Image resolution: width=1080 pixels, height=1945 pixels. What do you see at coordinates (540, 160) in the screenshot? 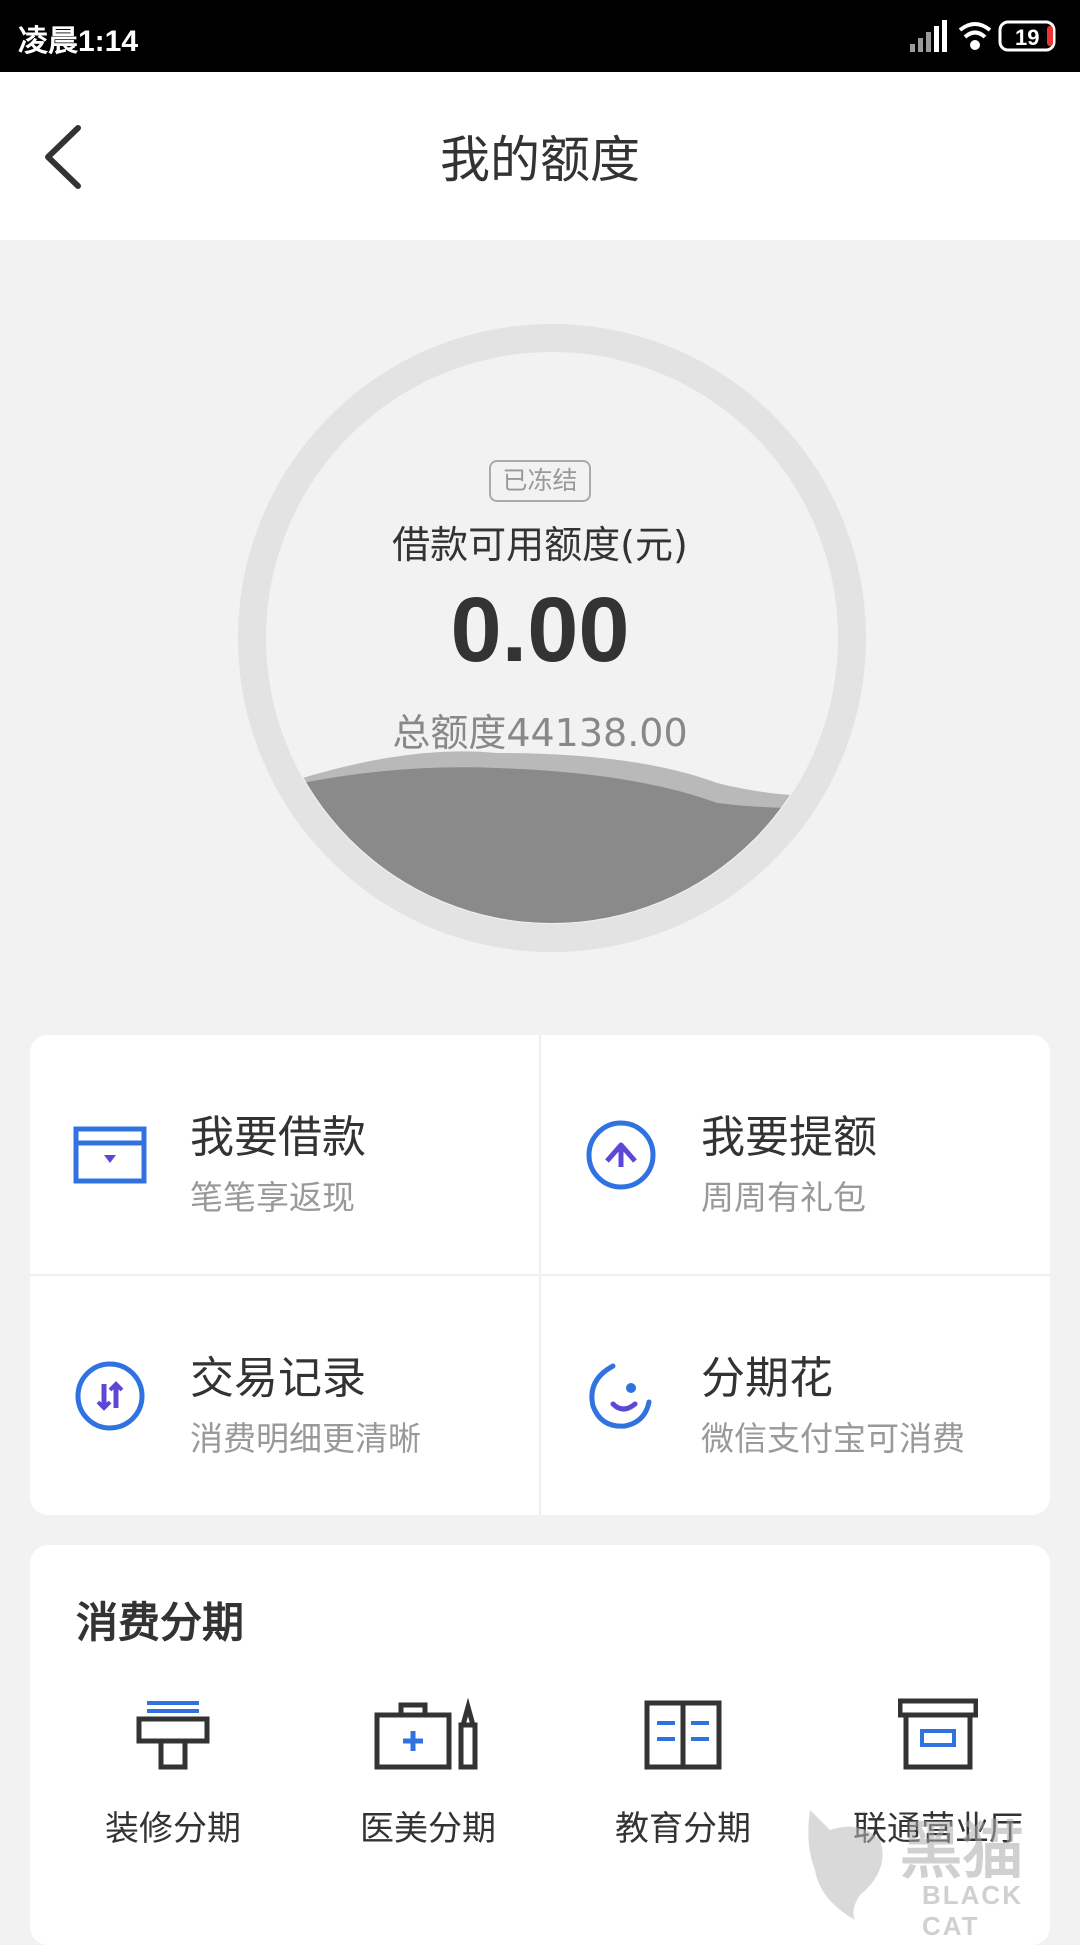
I see `page-title: 我的额度` at bounding box center [540, 160].